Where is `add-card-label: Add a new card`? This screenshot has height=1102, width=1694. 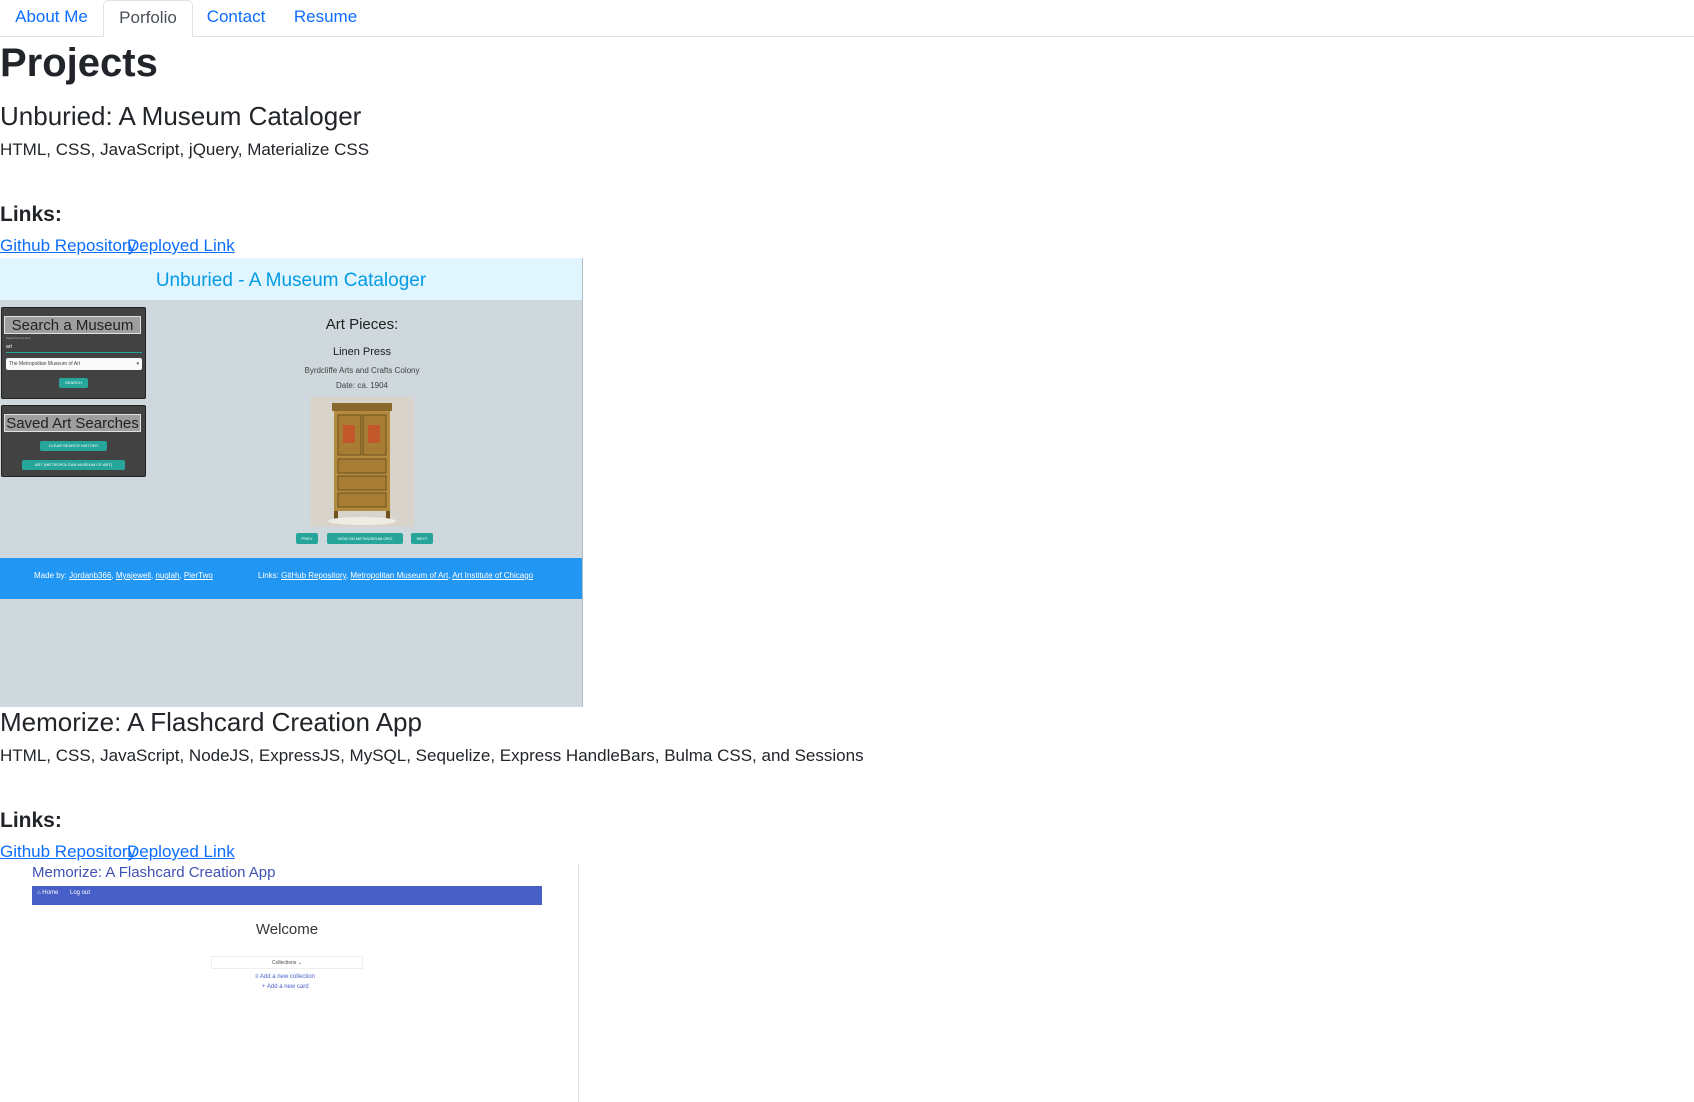 add-card-label: Add a new card is located at coordinates (287, 987).